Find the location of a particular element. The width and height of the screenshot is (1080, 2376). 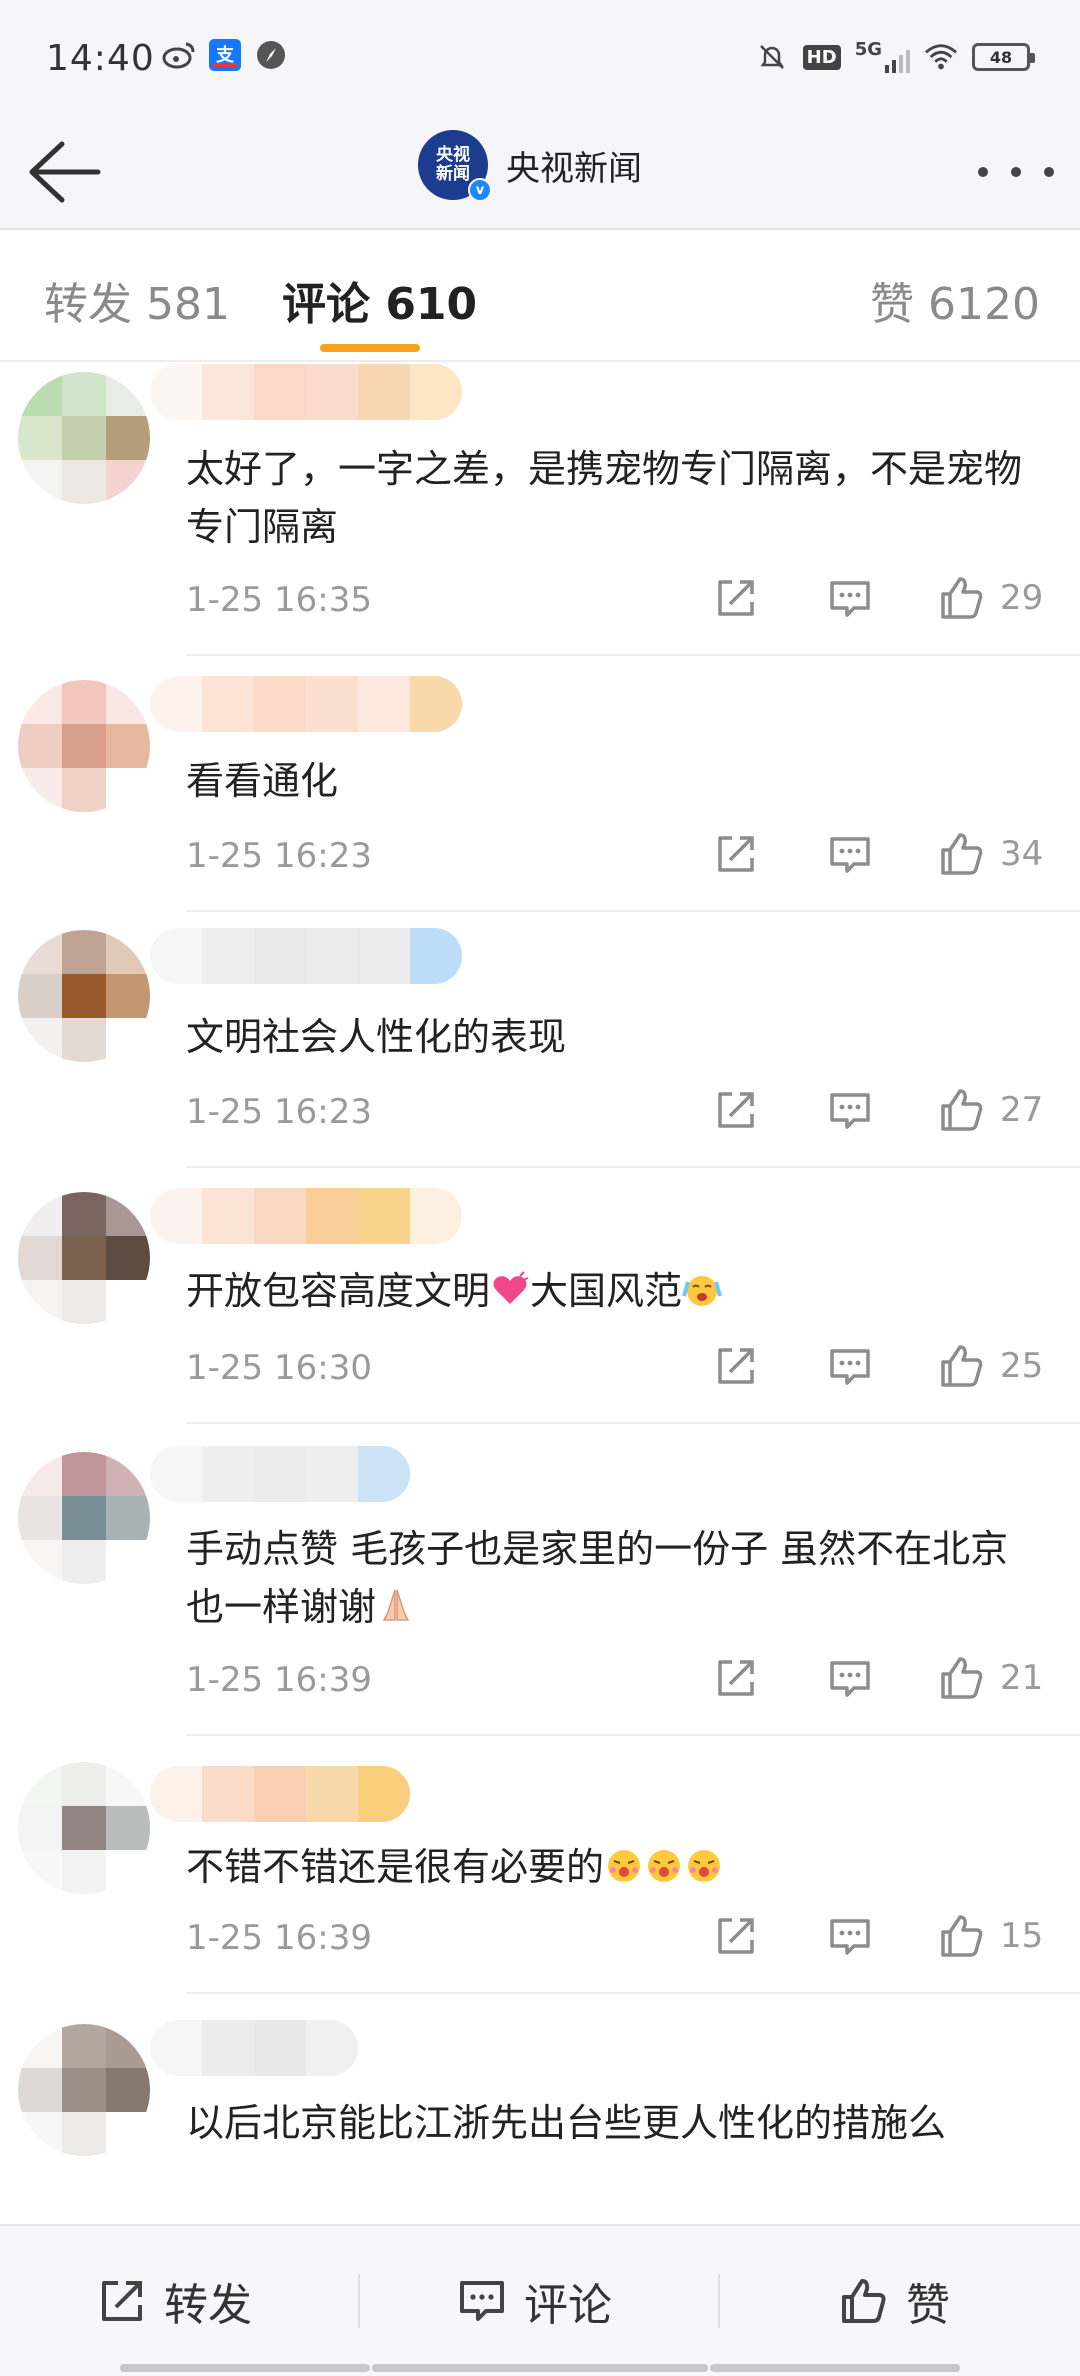

battery-icon: 48 is located at coordinates (1003, 57).